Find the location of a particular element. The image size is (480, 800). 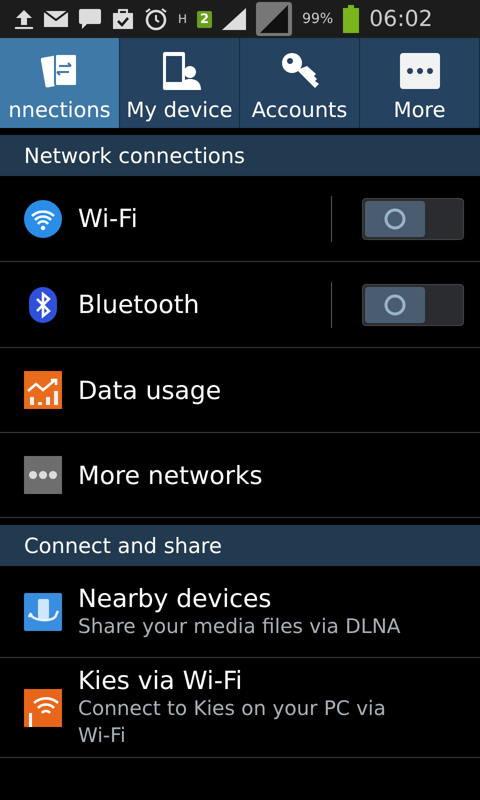

row-subtitle: Connect to Kies on your PC via Wi-Fi is located at coordinates (232, 722).